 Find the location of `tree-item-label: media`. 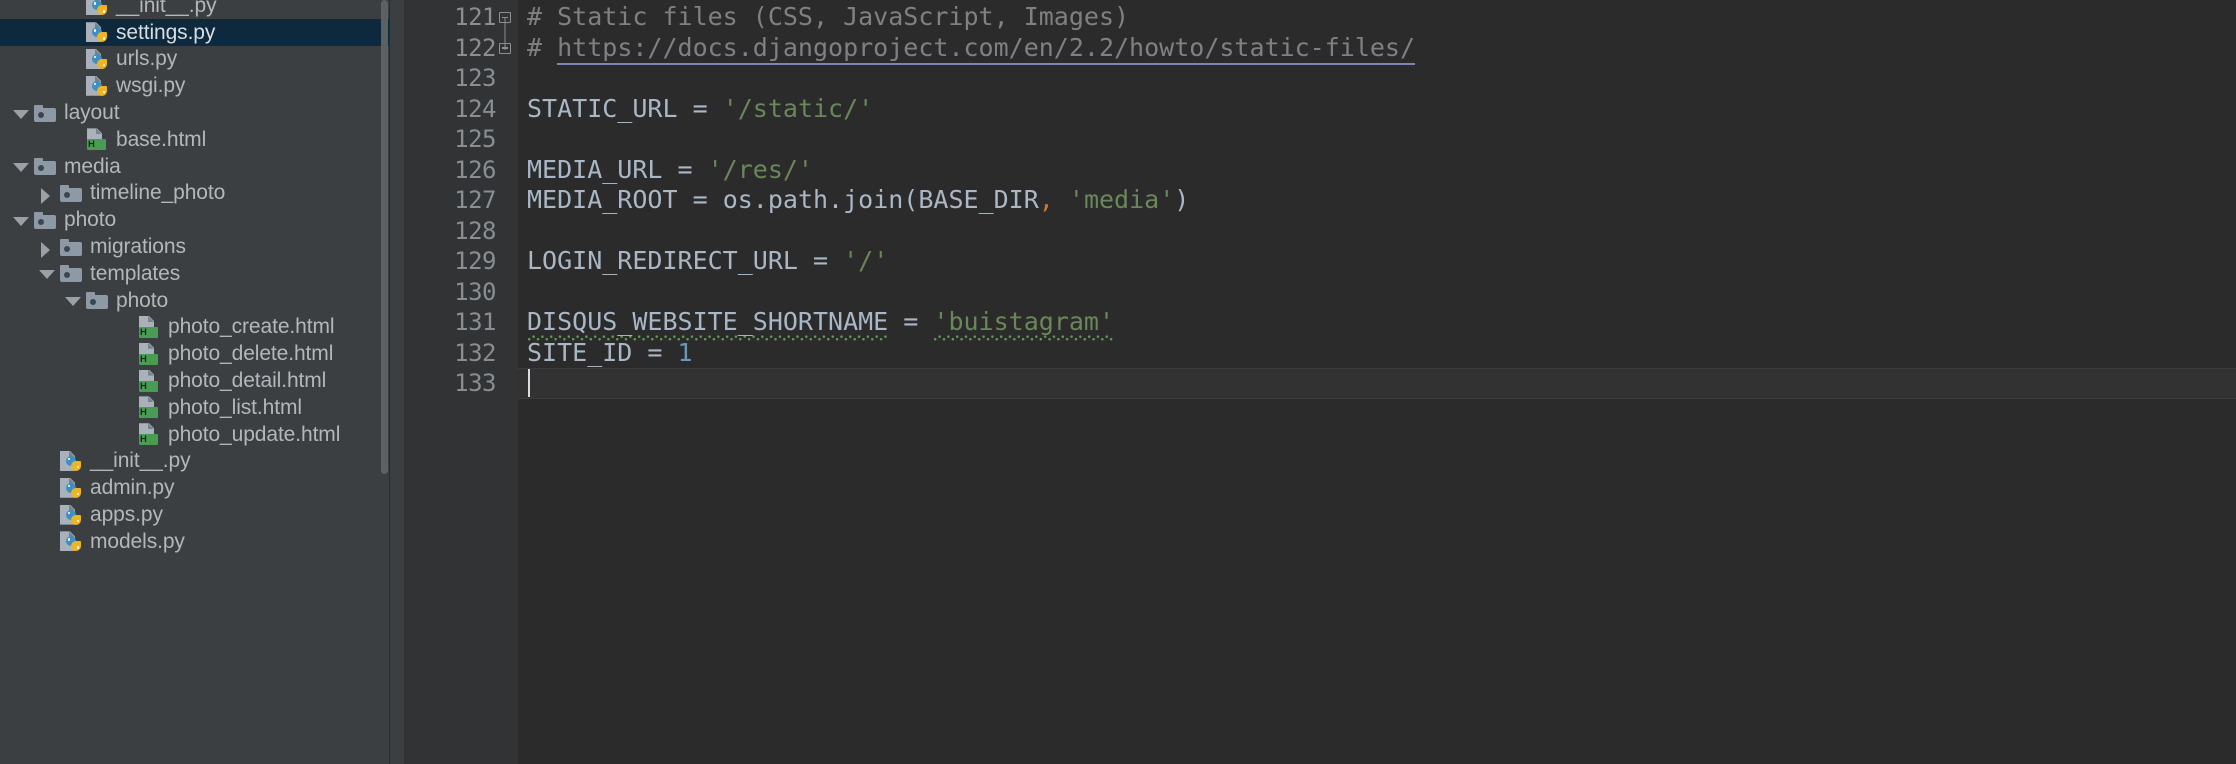

tree-item-label: media is located at coordinates (92, 166).